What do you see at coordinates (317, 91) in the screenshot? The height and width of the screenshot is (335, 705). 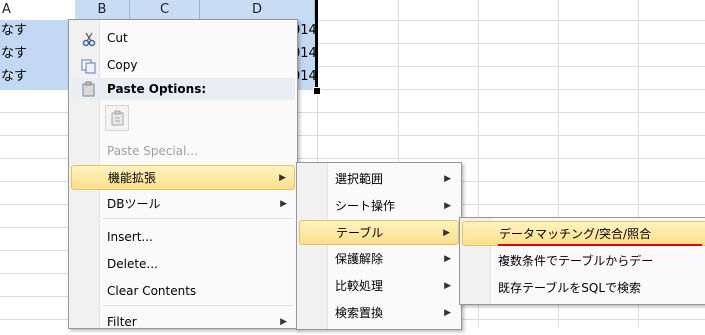 I see `fill-handle` at bounding box center [317, 91].